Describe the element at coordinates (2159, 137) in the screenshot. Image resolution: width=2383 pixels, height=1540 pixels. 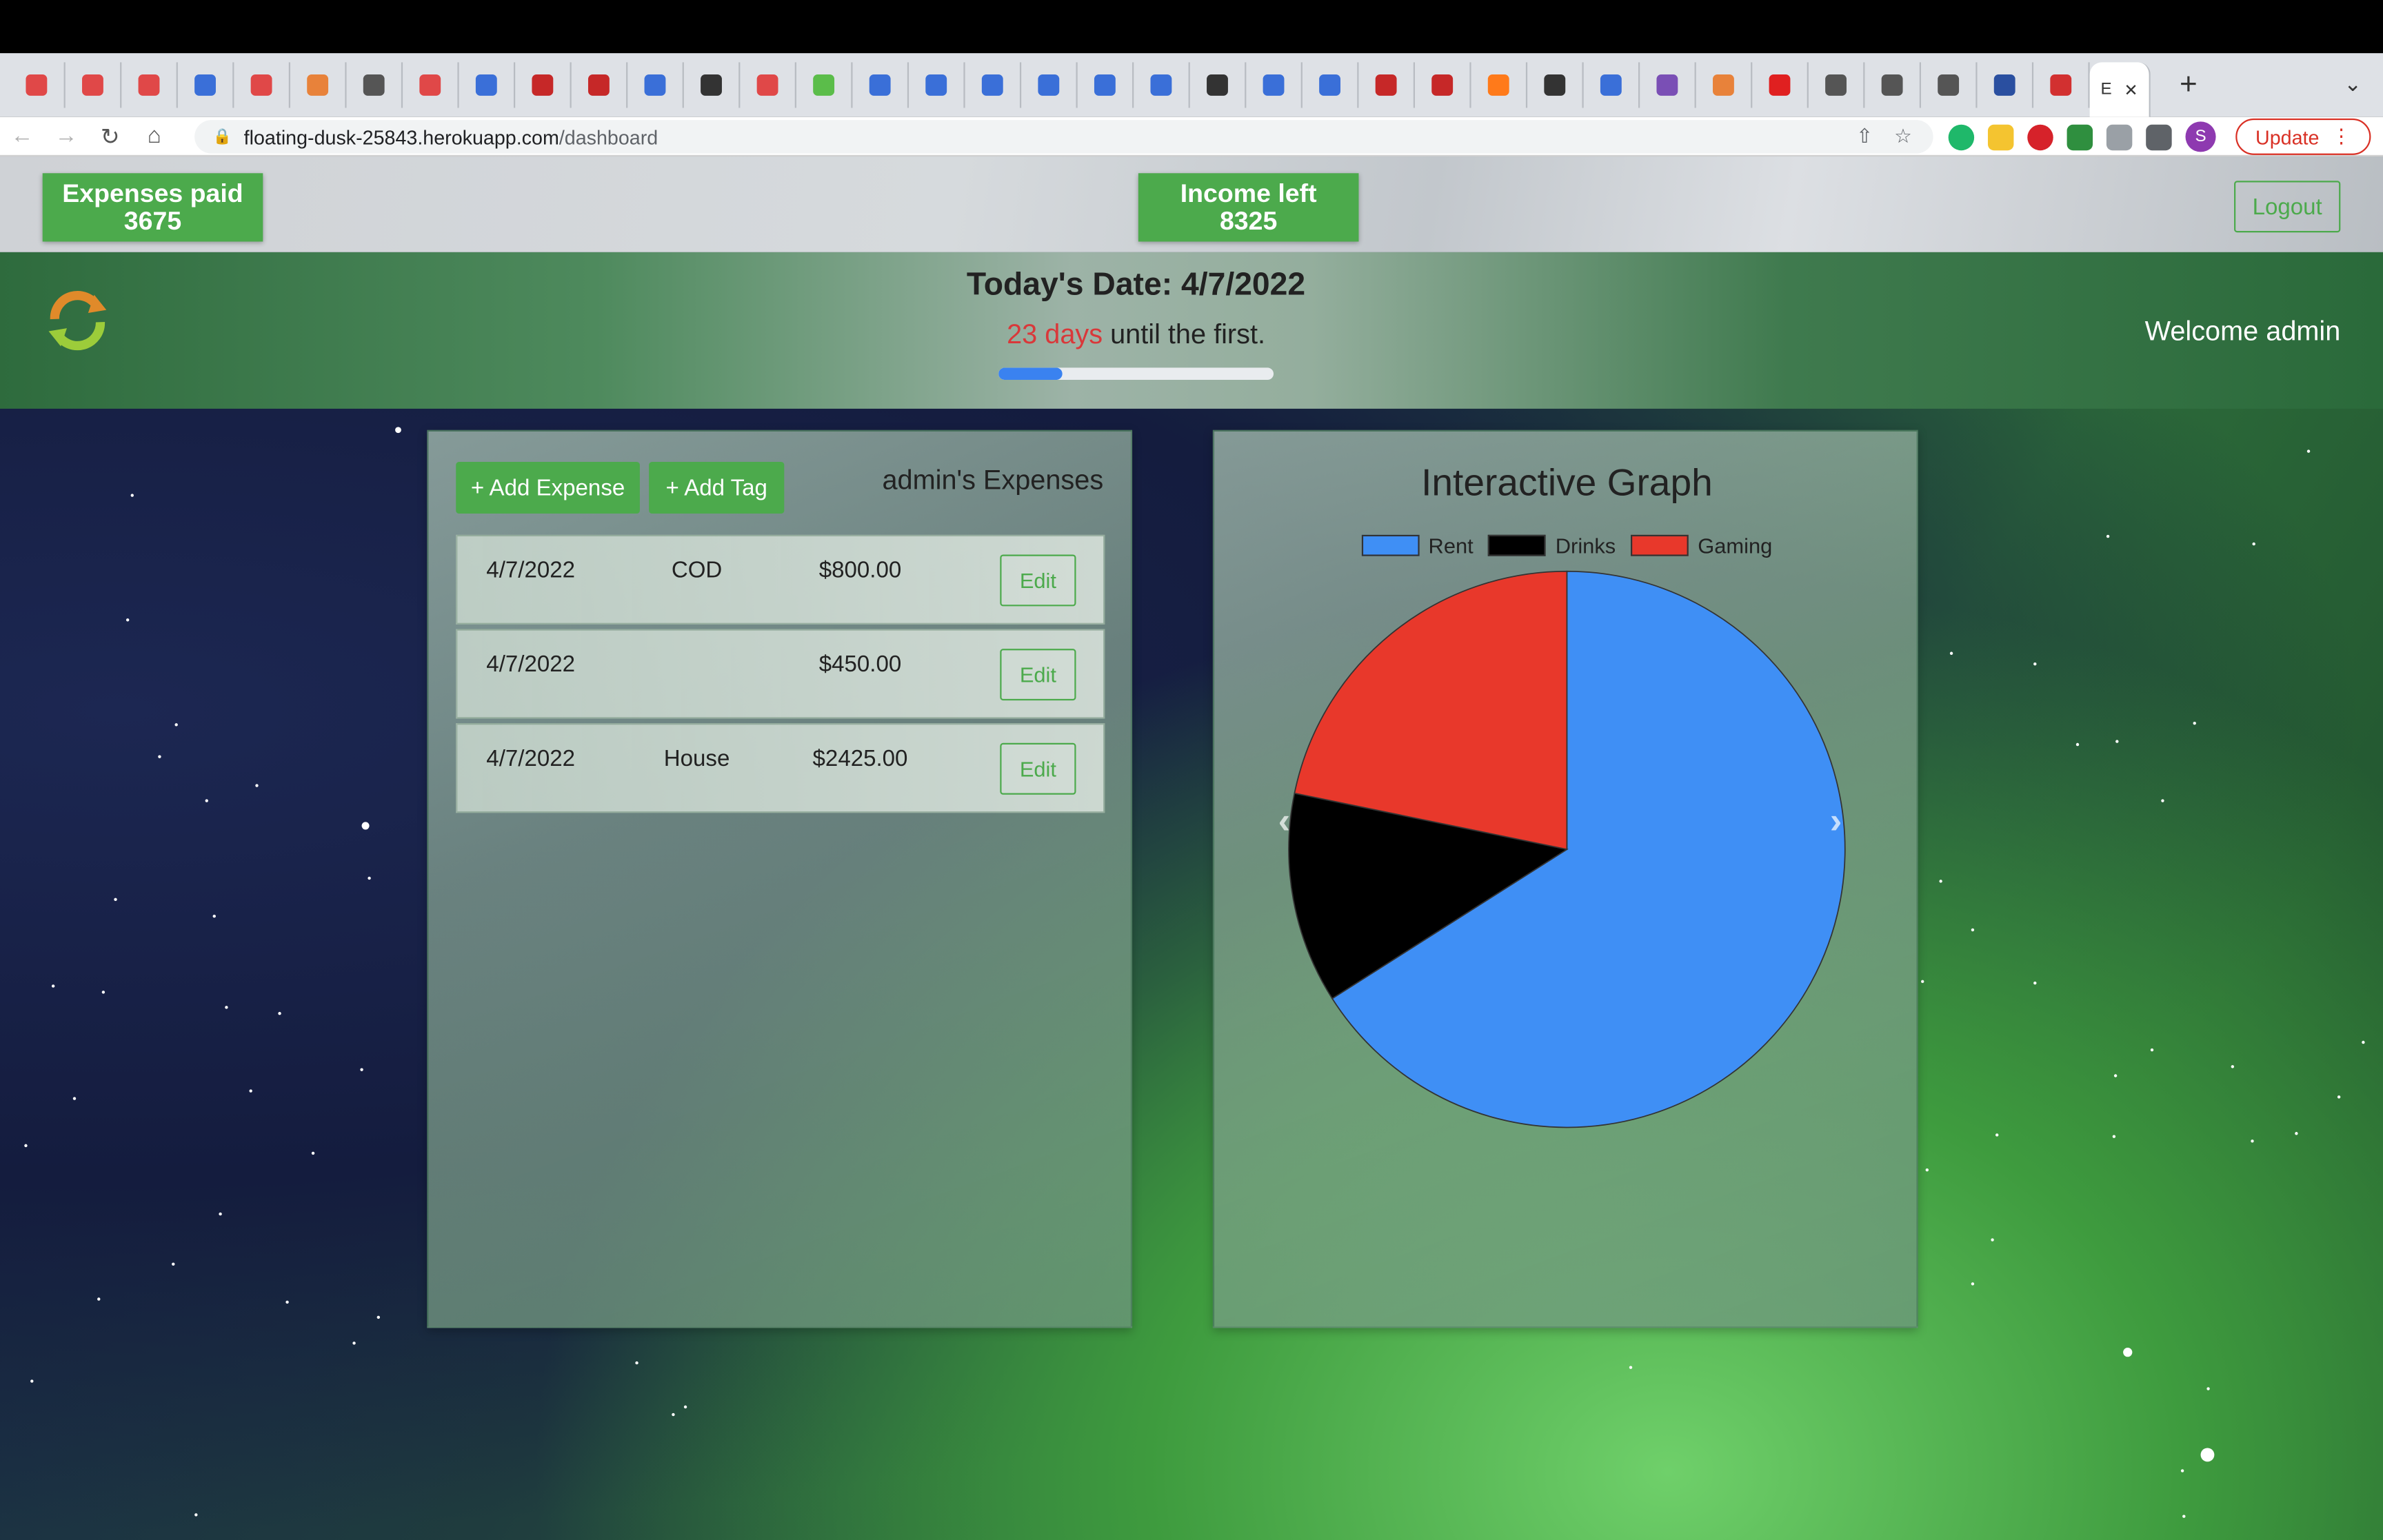
I see `extensions-puzzle-icon` at that location.